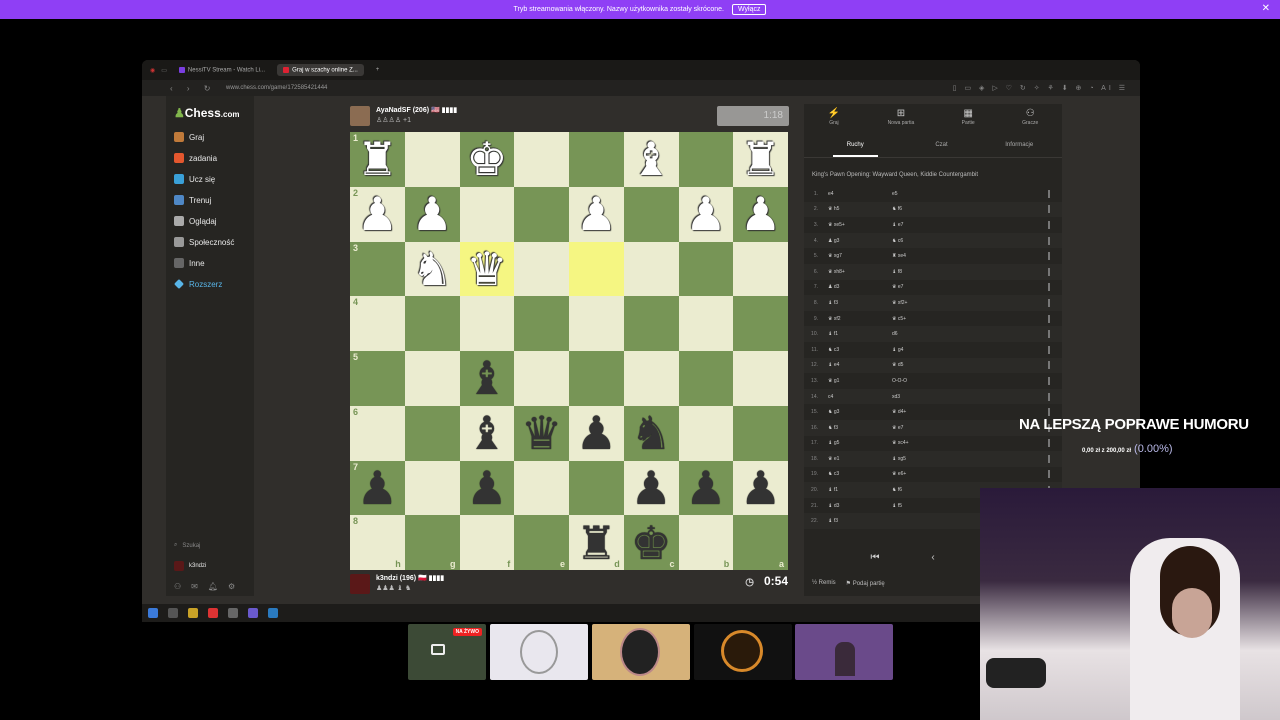 Image resolution: width=1280 pixels, height=720 pixels. I want to click on black-move: ♛ xf2+, so click(927, 303).